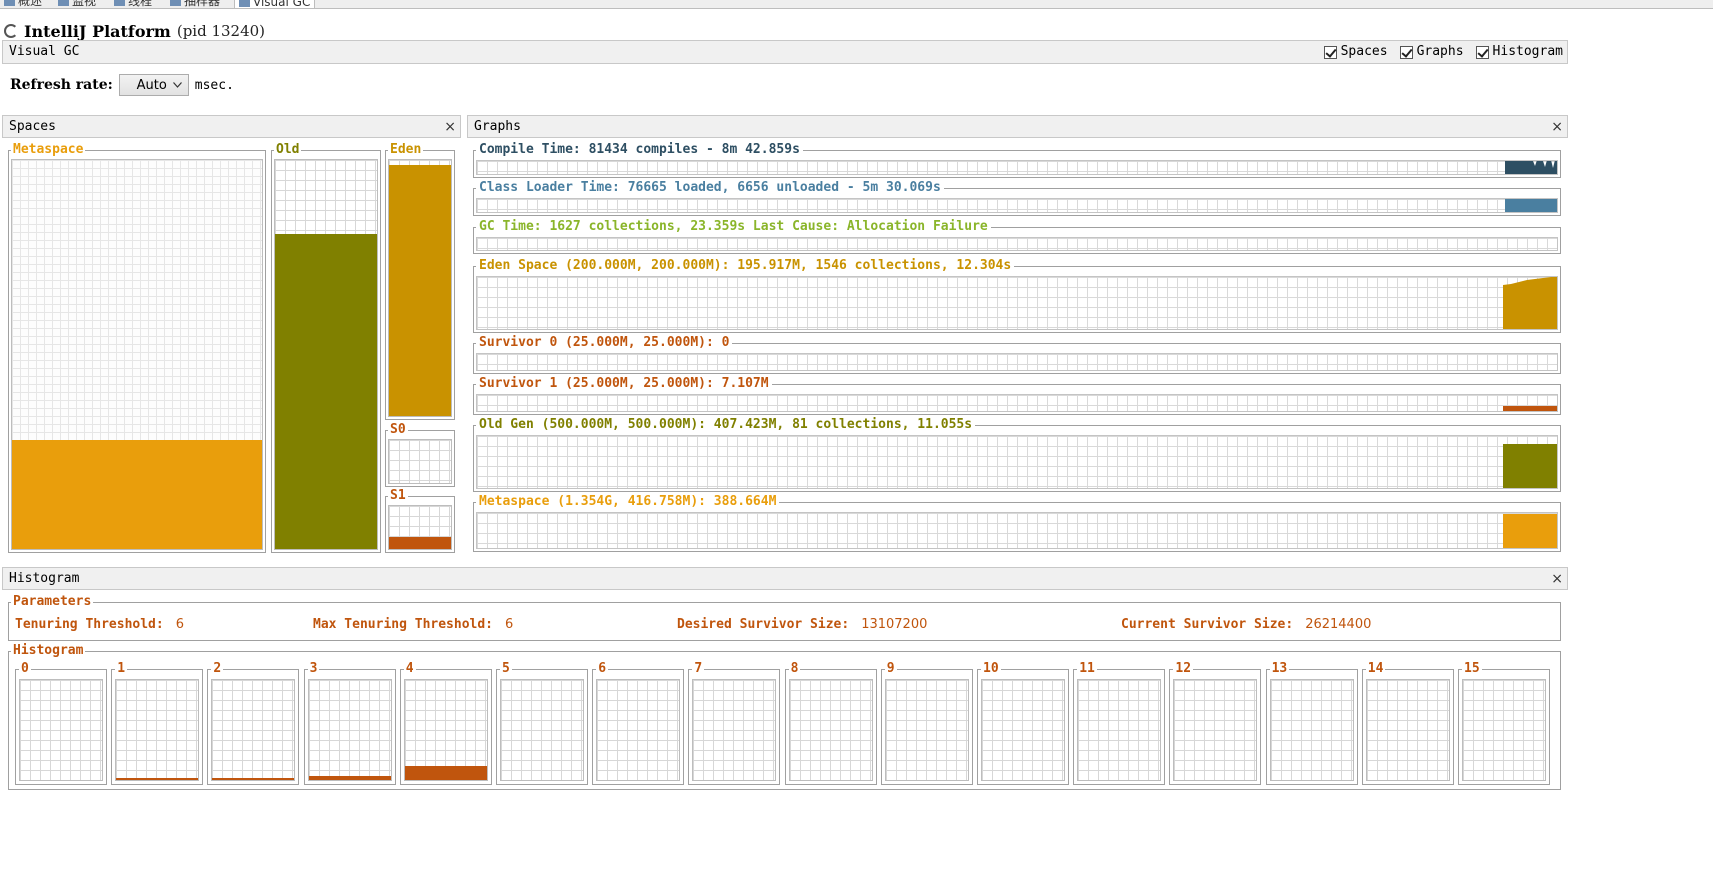 This screenshot has width=1713, height=879. Describe the element at coordinates (794, 669) in the screenshot. I see `histogram-bin-label: 8` at that location.